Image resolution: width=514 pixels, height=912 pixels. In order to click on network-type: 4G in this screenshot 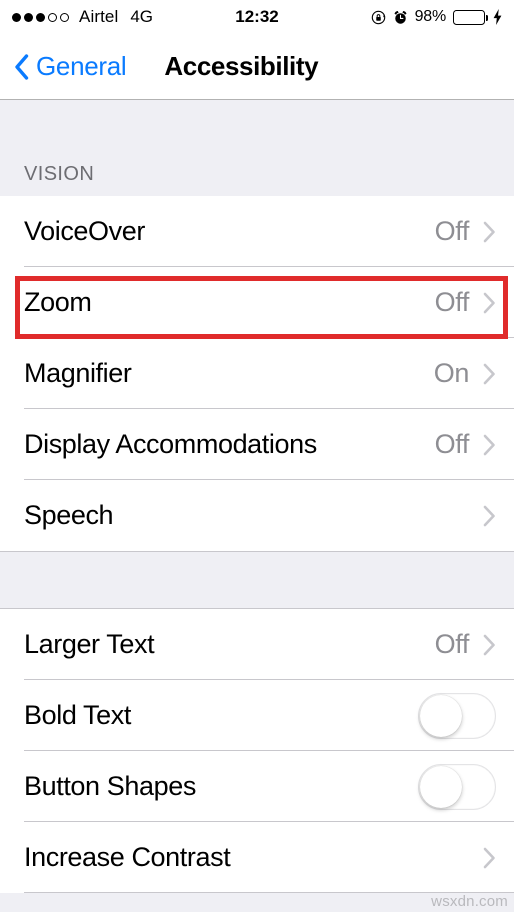, I will do `click(142, 16)`.